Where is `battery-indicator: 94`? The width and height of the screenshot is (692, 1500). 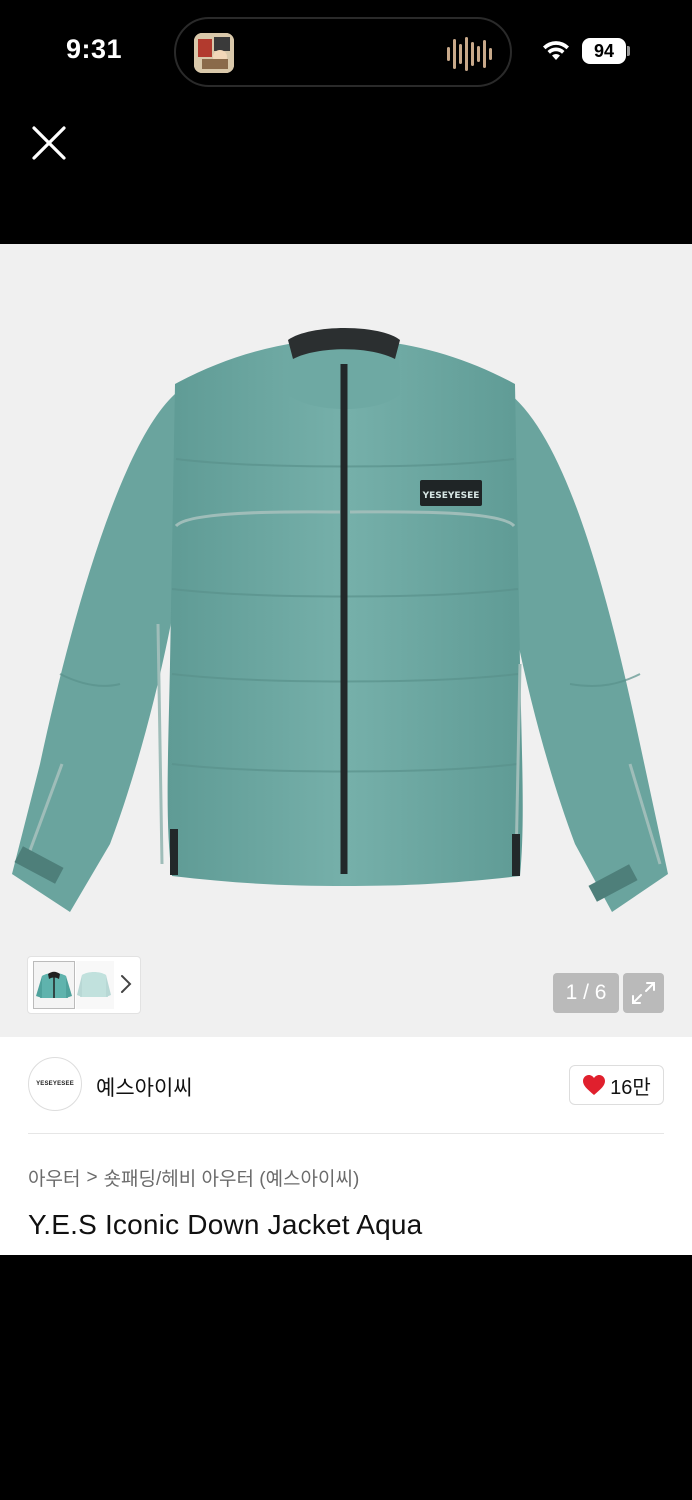
battery-indicator: 94 is located at coordinates (604, 51).